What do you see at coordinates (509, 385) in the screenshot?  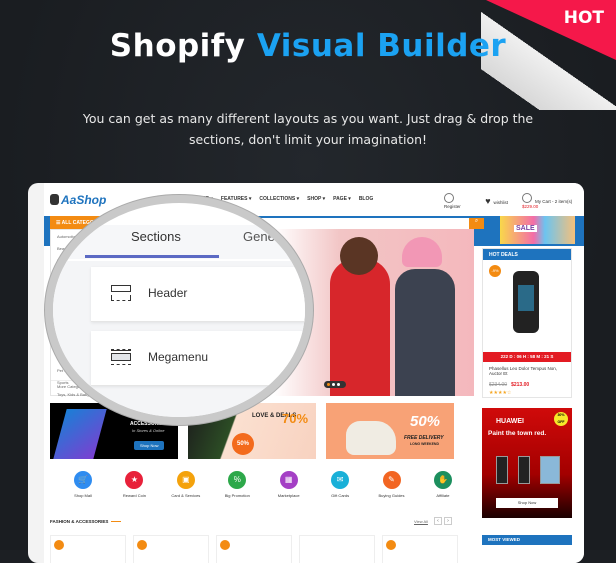 I see `product-price: $234.00 $213.00` at bounding box center [509, 385].